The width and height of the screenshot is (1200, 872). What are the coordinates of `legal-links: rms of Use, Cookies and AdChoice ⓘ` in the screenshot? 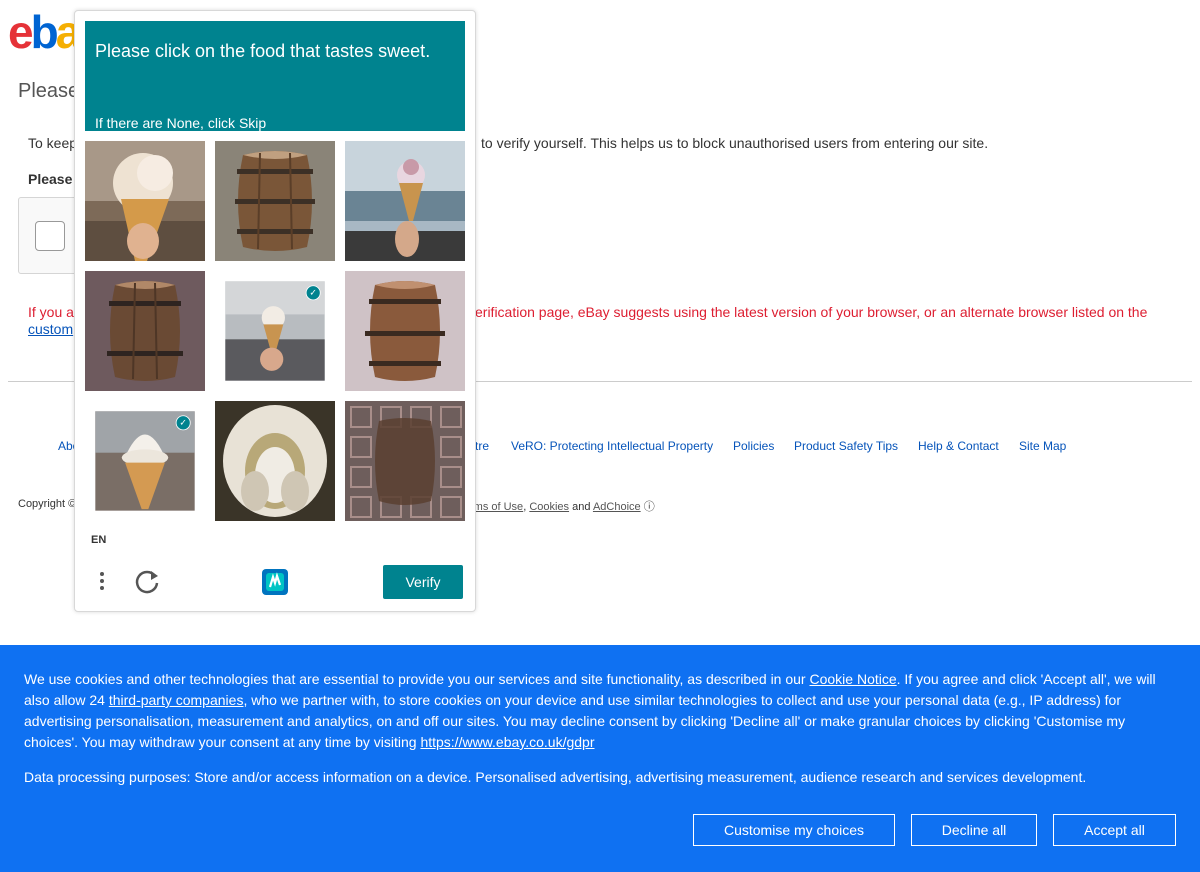 It's located at (562, 507).